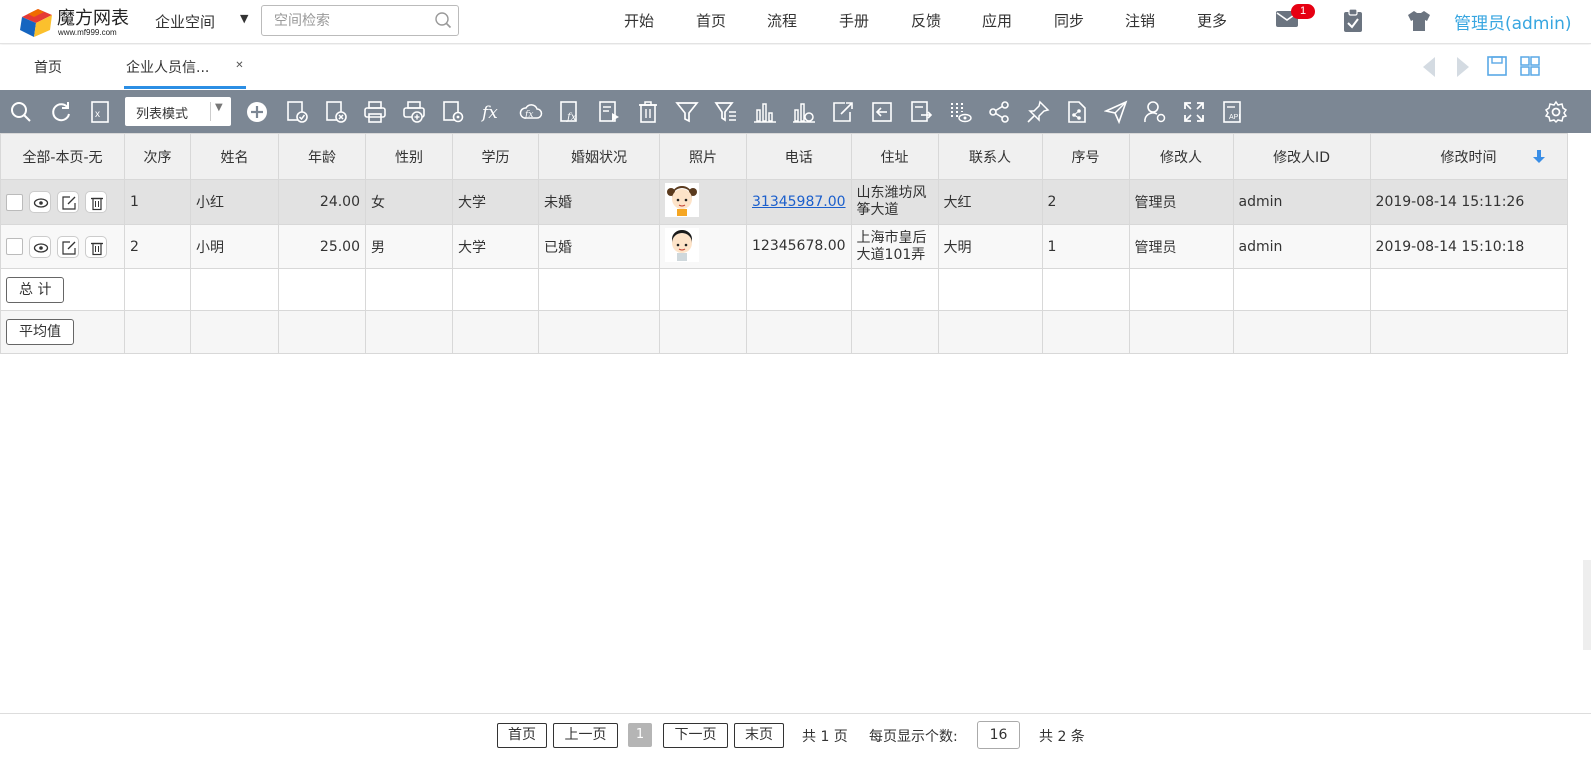 The height and width of the screenshot is (761, 1591). Describe the element at coordinates (854, 20) in the screenshot. I see `nav-manual: 手册` at that location.